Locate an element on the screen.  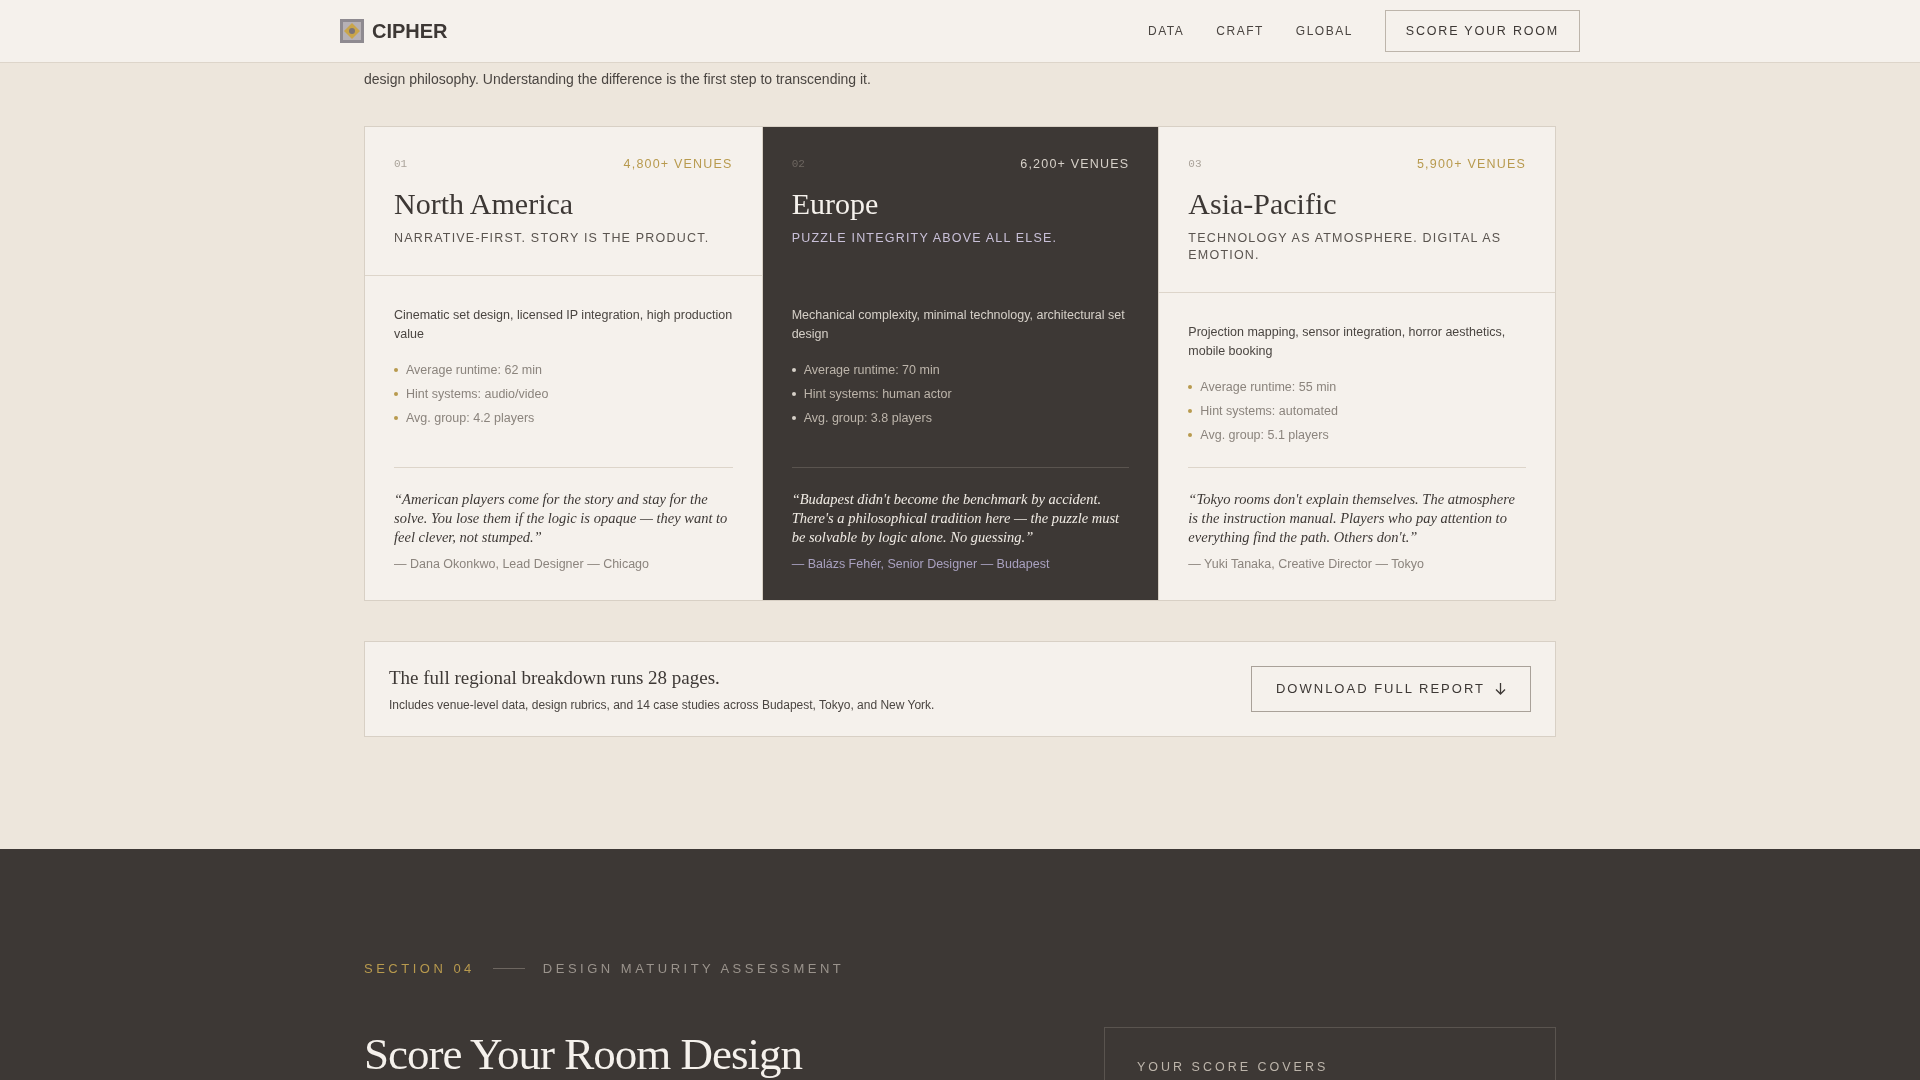
section-label: SECTION 04 is located at coordinates (419, 969).